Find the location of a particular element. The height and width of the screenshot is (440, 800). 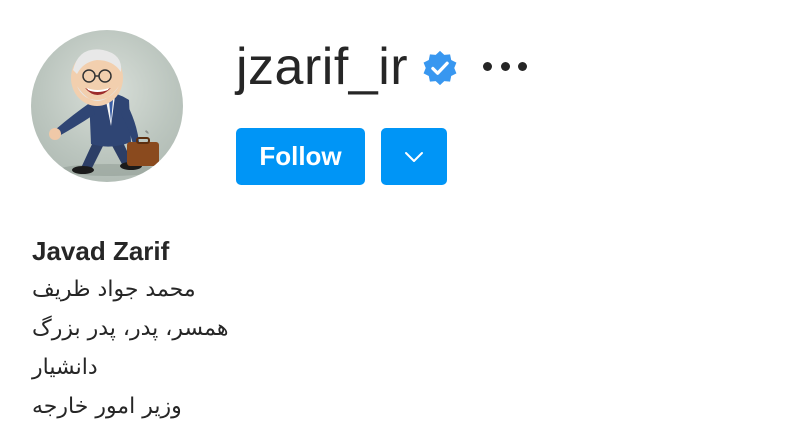

avatar: ✎ is located at coordinates (107, 106).